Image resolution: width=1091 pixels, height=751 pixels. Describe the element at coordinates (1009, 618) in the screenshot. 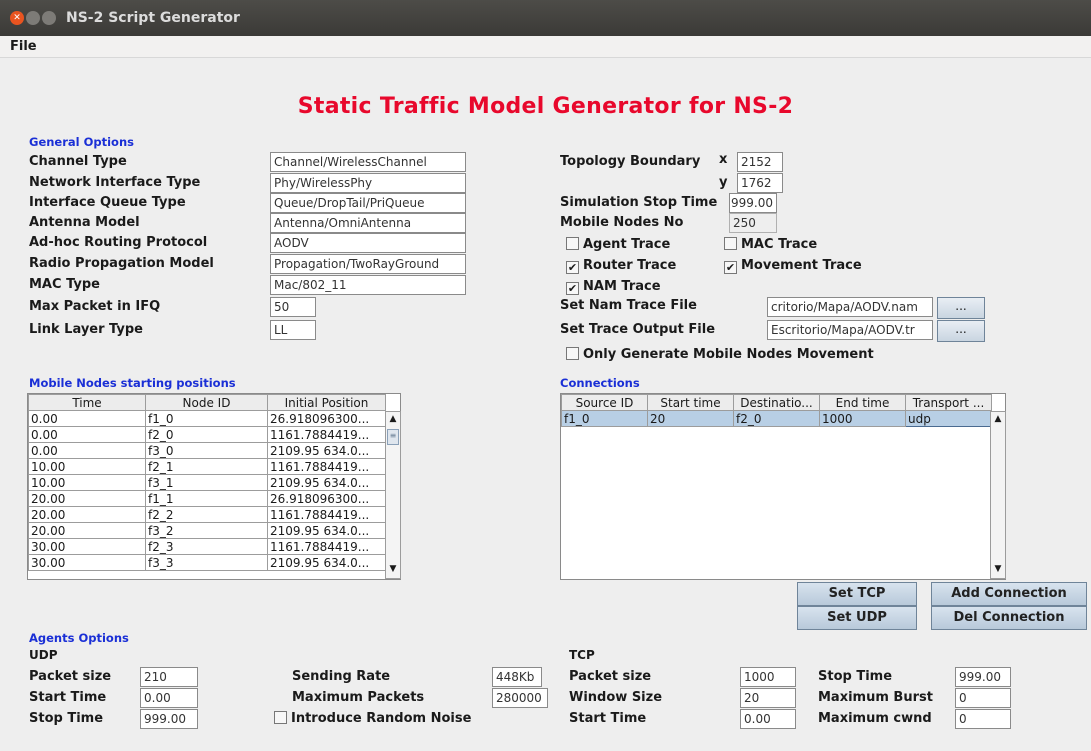

I see `del-connection-button: Del Connection` at that location.